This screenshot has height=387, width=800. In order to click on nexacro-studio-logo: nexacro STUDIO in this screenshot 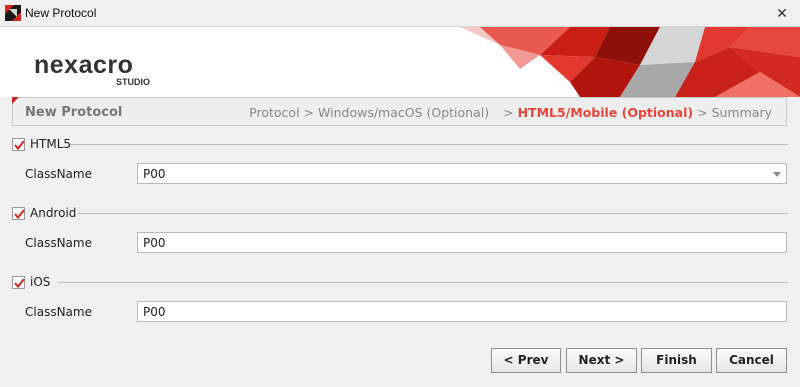, I will do `click(92, 69)`.